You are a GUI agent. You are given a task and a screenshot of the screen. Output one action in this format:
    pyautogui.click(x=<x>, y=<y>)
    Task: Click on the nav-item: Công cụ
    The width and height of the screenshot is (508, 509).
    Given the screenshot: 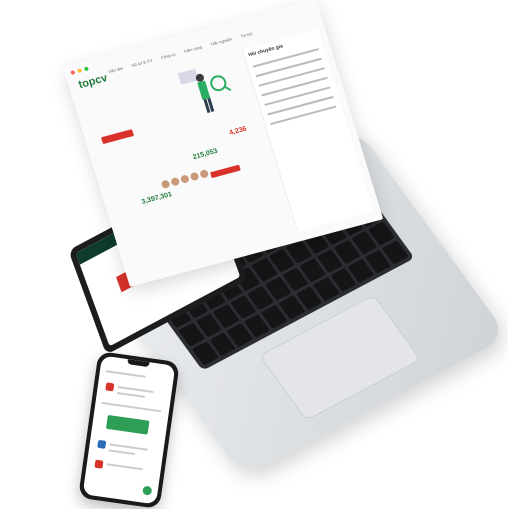 What is the action you would take?
    pyautogui.click(x=168, y=55)
    